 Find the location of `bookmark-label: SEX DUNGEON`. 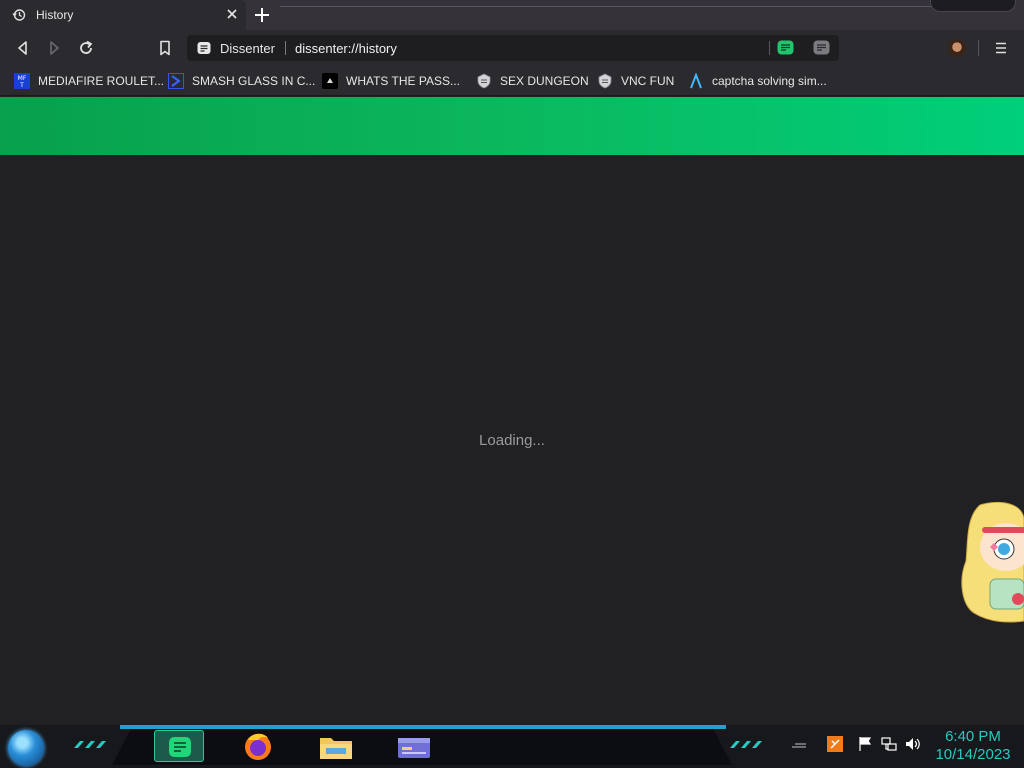

bookmark-label: SEX DUNGEON is located at coordinates (544, 81).